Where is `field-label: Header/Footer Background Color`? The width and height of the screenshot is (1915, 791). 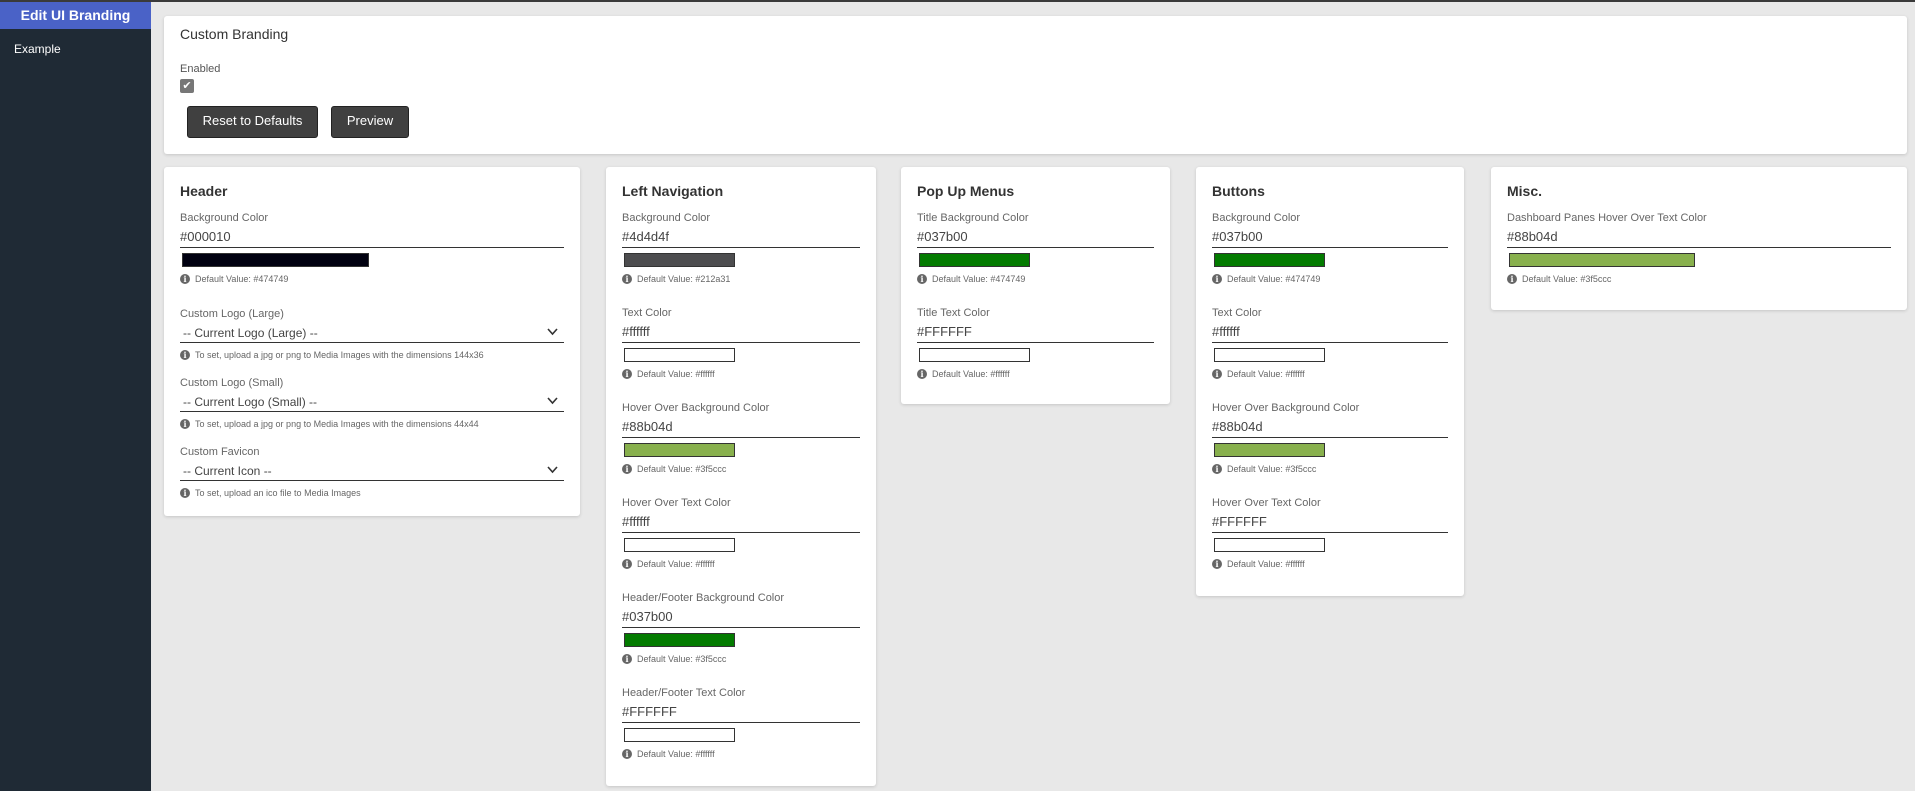
field-label: Header/Footer Background Color is located at coordinates (703, 598).